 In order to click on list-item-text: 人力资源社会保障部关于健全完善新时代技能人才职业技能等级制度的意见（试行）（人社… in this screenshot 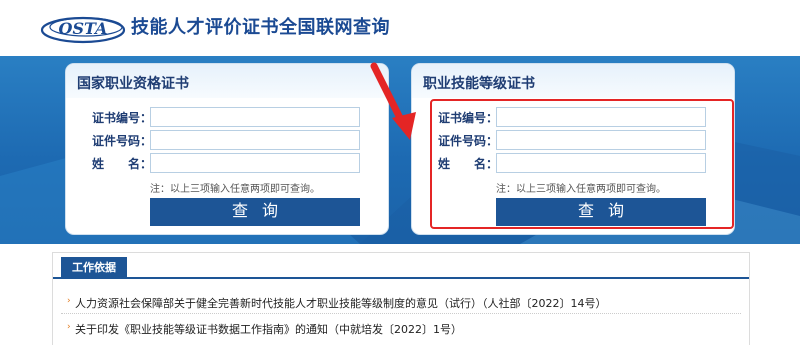, I will do `click(341, 303)`.